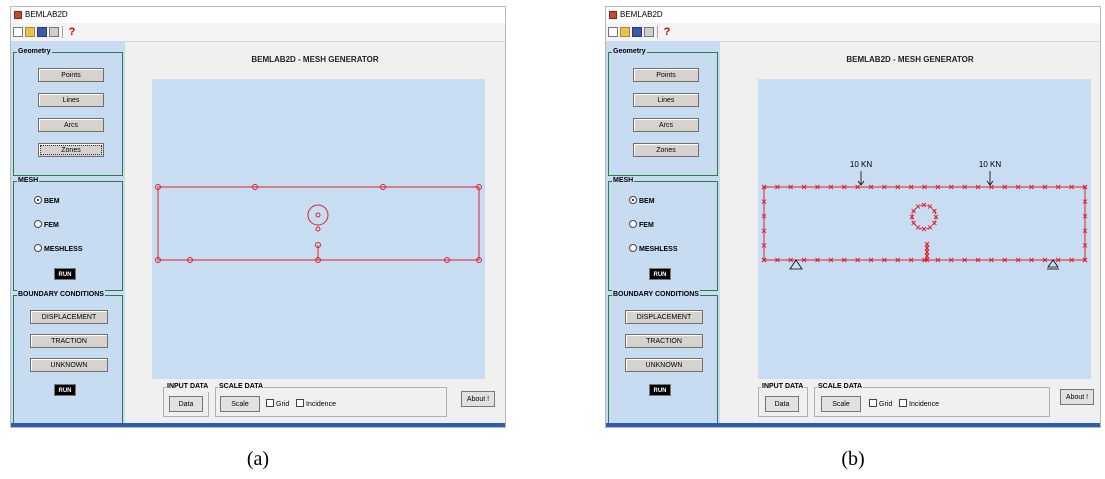  I want to click on mesh-nodes, so click(924, 223).